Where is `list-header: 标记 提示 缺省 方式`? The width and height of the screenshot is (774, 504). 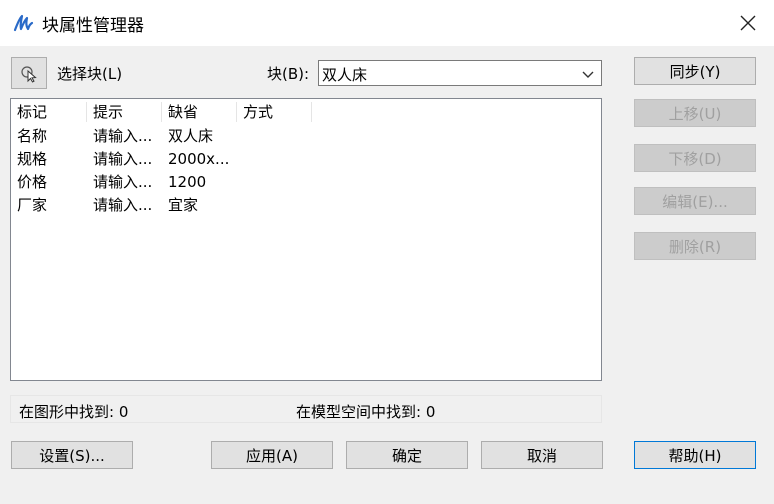
list-header: 标记 提示 缺省 方式 is located at coordinates (306, 112).